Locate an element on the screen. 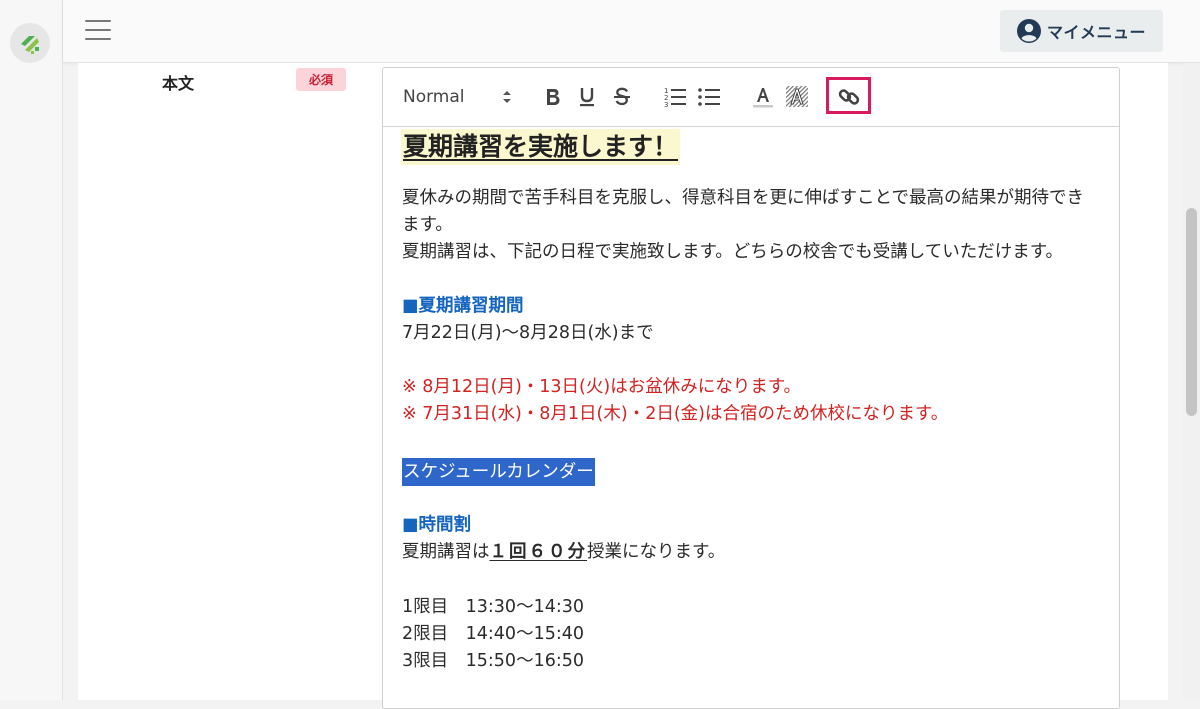 This screenshot has width=1200, height=709. period-text: 7月22日(月)～8月28日(水)まで is located at coordinates (528, 333).